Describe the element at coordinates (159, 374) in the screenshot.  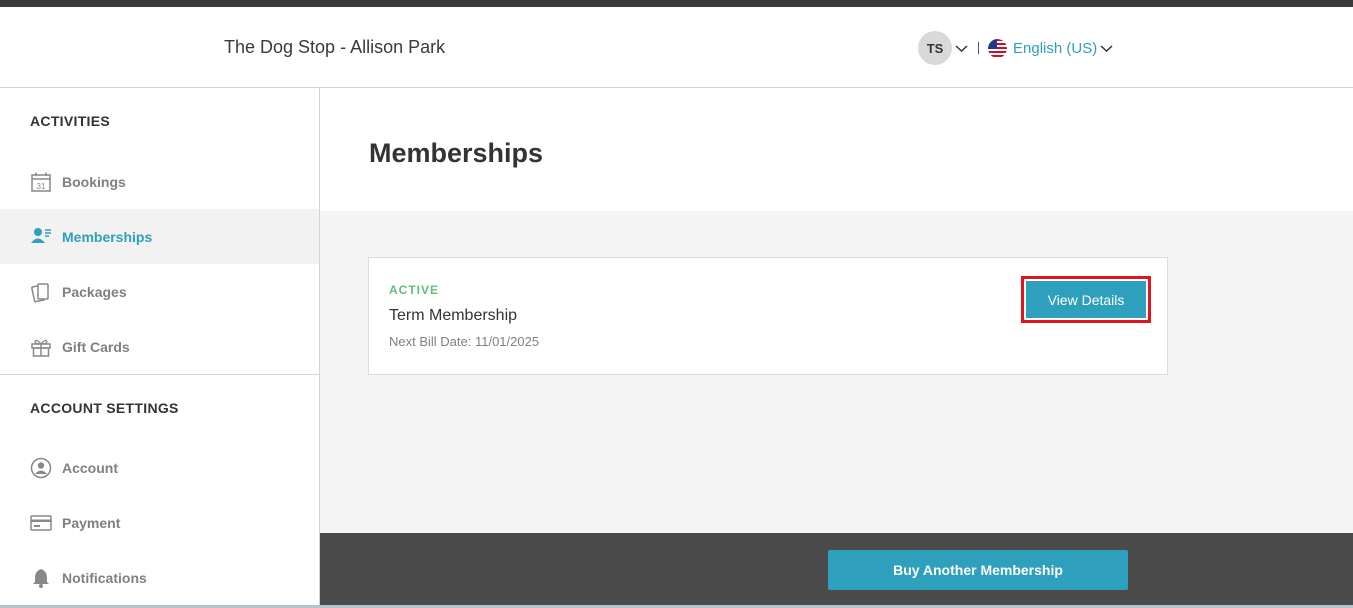
I see `sidebar-divider` at that location.